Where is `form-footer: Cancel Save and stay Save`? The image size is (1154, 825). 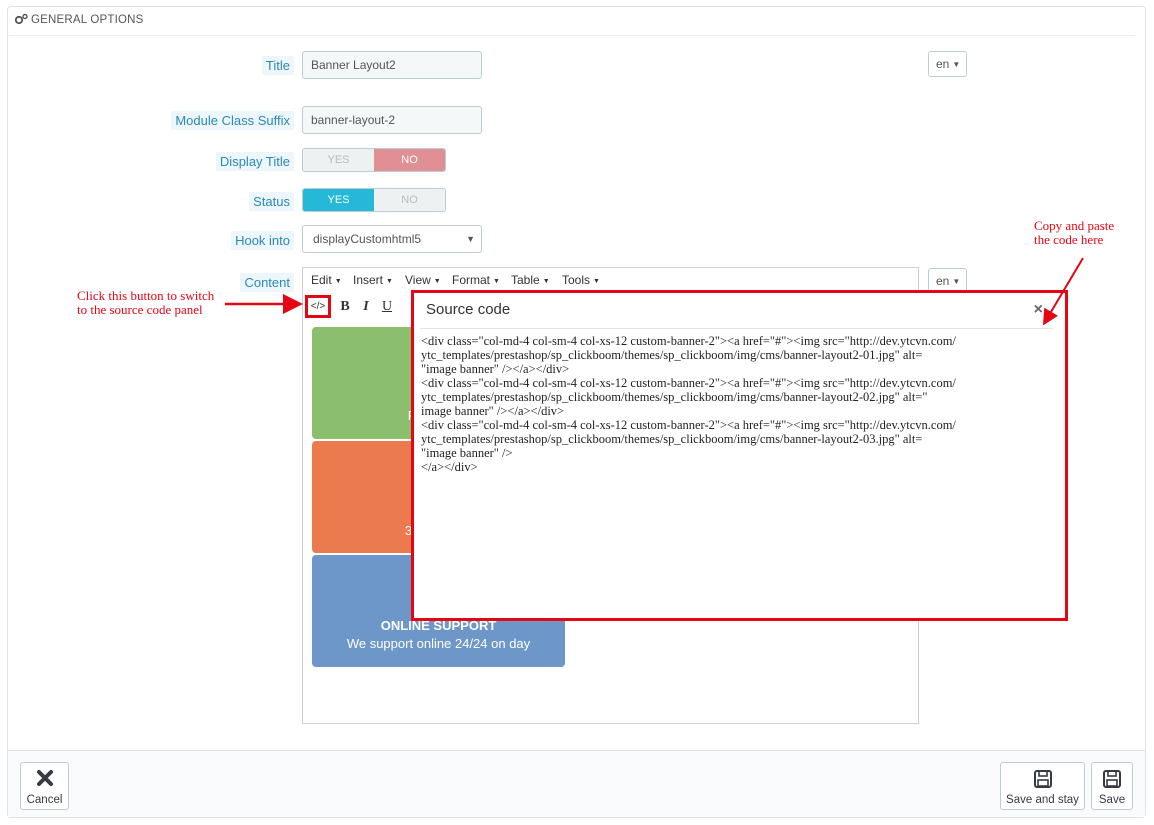 form-footer: Cancel Save and stay Save is located at coordinates (576, 783).